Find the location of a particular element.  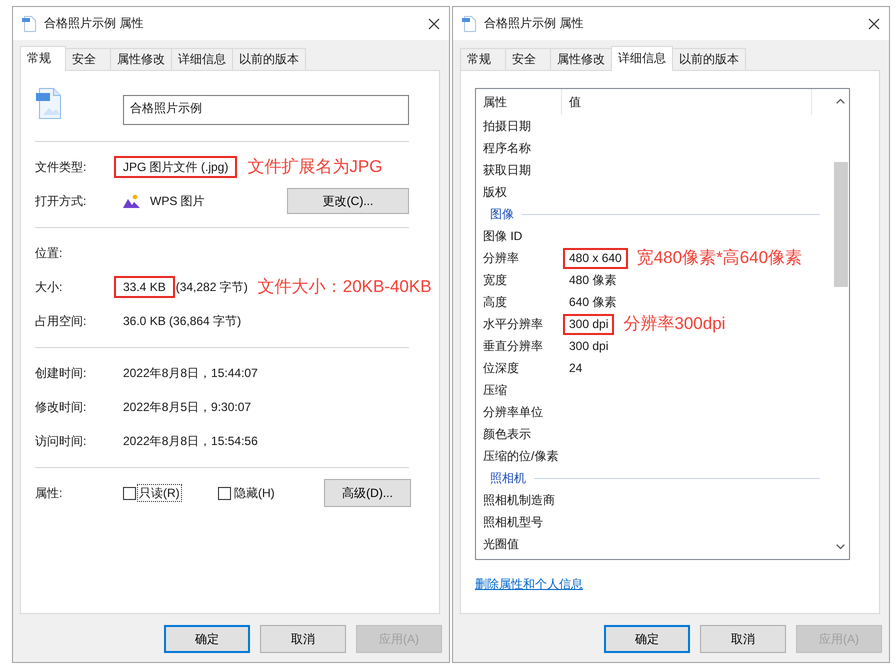

property-name: 分辨率 is located at coordinates (501, 258).